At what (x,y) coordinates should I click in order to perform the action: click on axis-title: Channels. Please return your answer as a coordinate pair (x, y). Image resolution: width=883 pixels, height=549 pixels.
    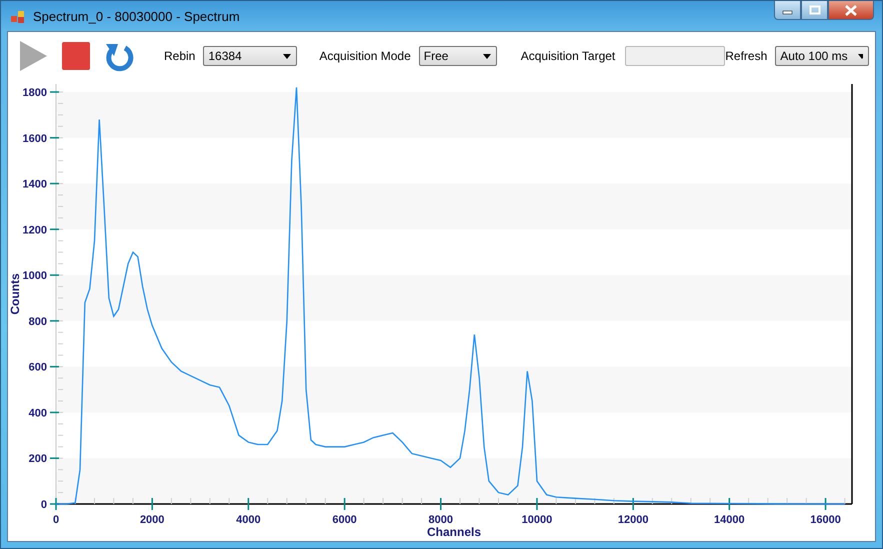
    Looking at the image, I should click on (454, 532).